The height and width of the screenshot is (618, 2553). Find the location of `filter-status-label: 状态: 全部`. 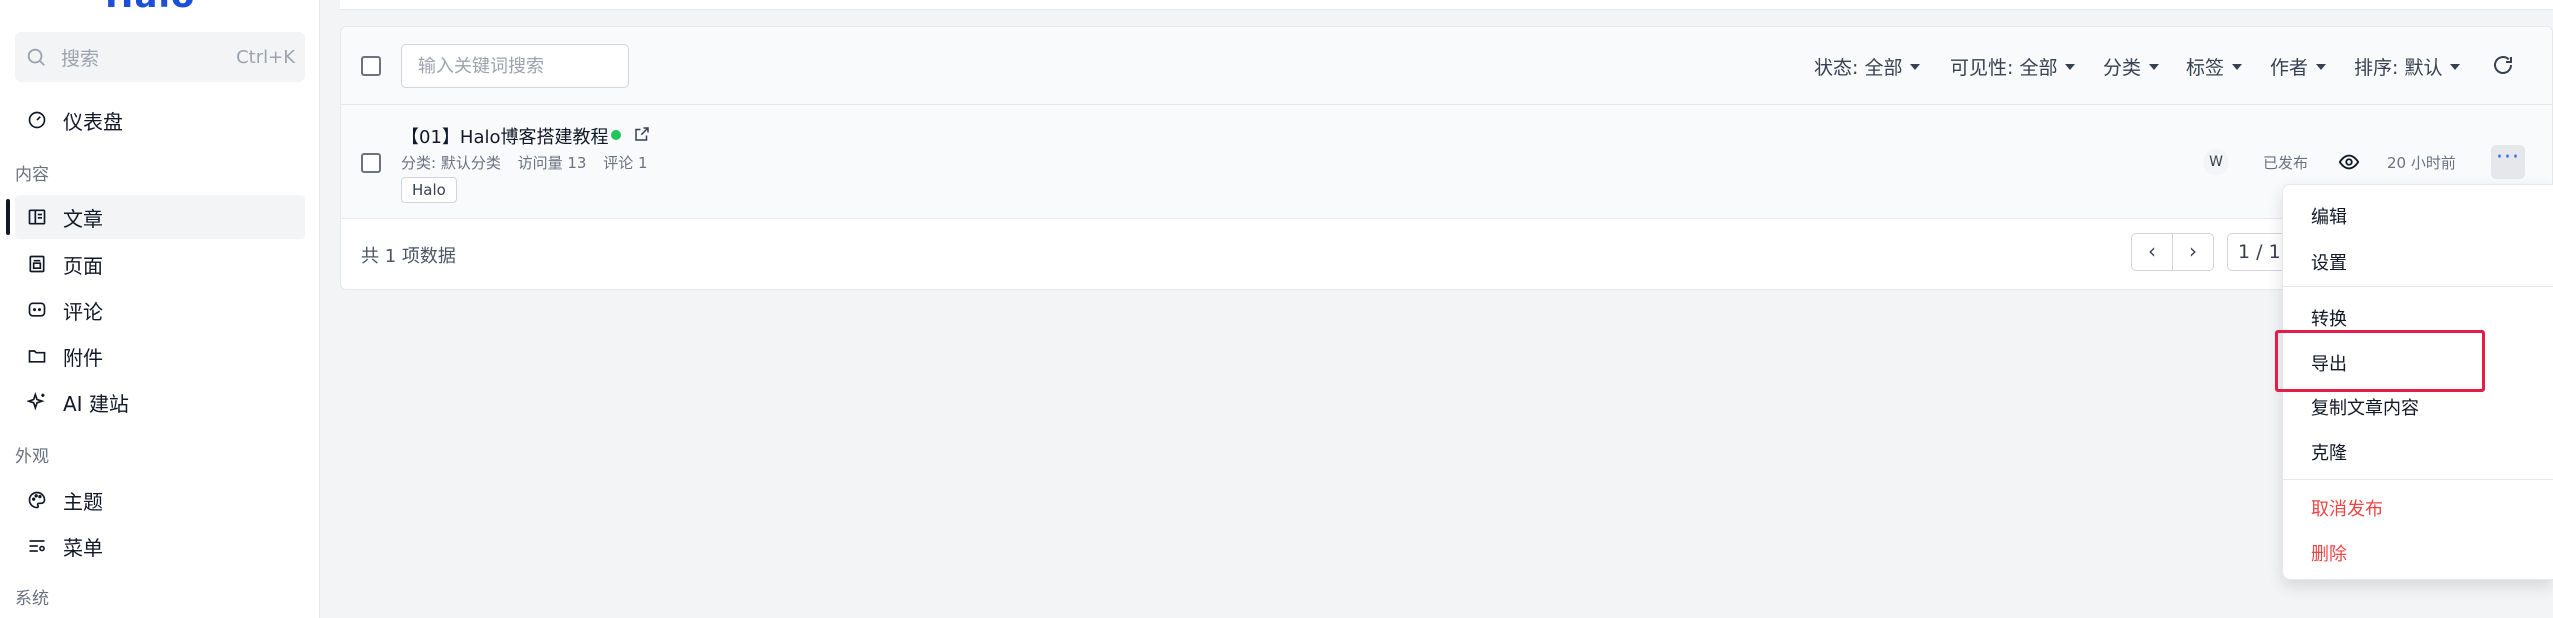

filter-status-label: 状态: 全部 is located at coordinates (1858, 68).